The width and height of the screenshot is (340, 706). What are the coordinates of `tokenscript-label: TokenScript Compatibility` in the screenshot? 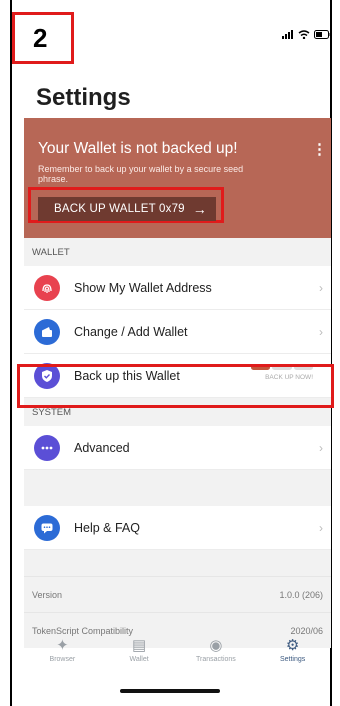 It's located at (83, 630).